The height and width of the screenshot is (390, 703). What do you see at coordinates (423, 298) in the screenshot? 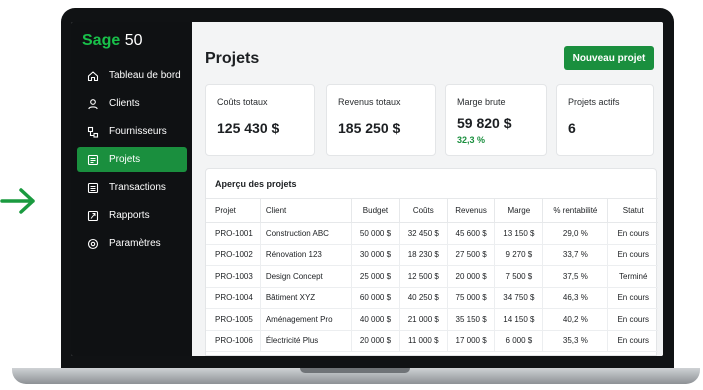
I see `cell-costs: 40 250 $` at bounding box center [423, 298].